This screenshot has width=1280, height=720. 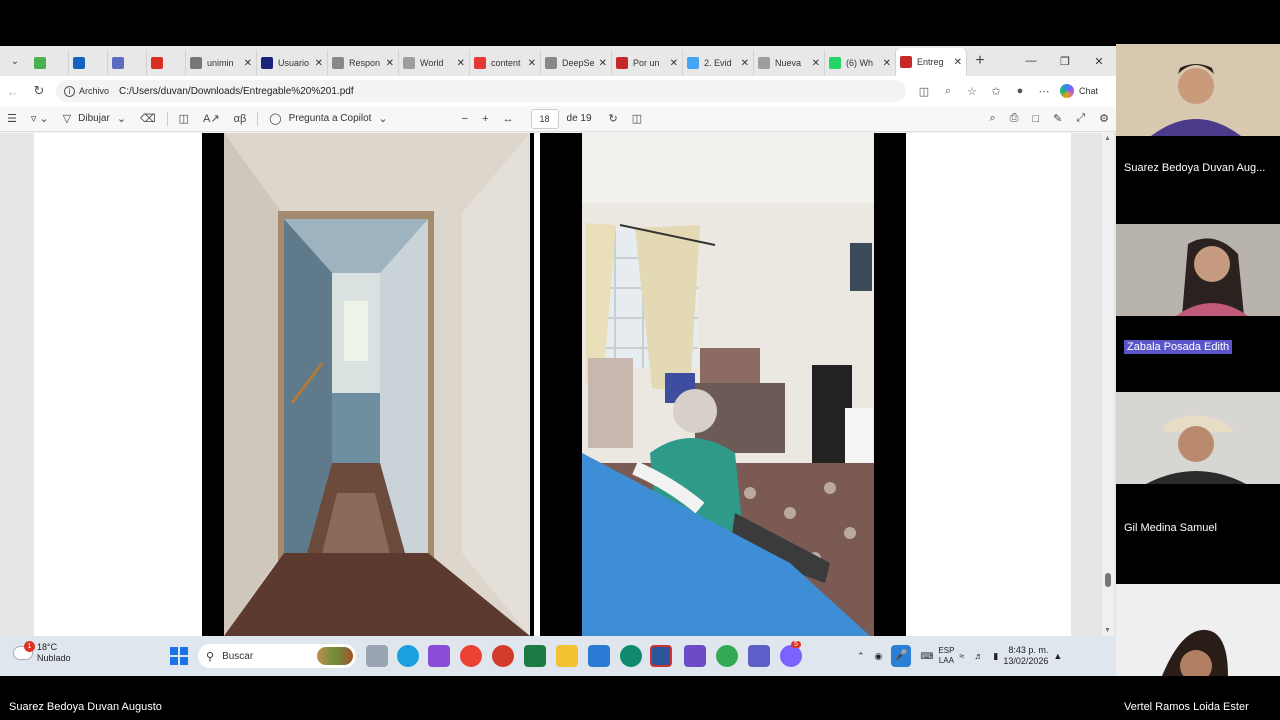 I want to click on notifications-icon: ▲, so click(x=1057, y=656).